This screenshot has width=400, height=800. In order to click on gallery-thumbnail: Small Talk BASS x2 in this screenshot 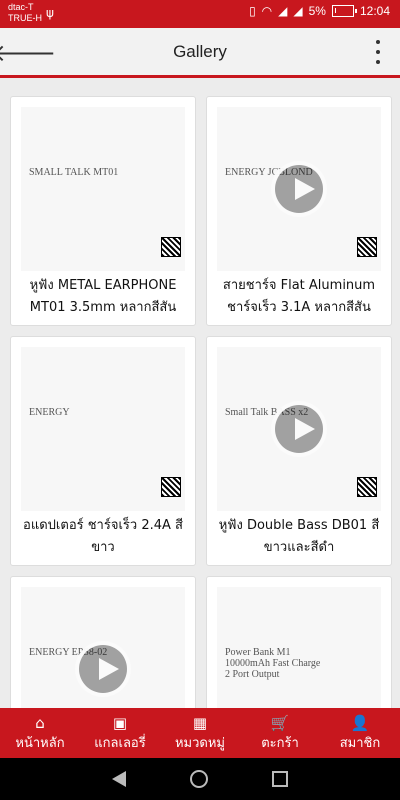, I will do `click(299, 429)`.